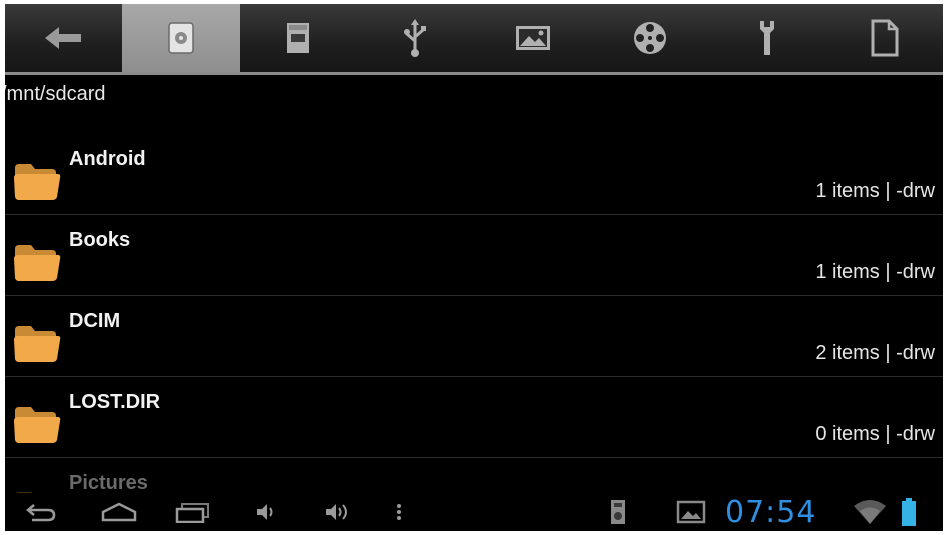 This screenshot has width=945, height=535. What do you see at coordinates (95, 321) in the screenshot?
I see `file-name: DCIM` at bounding box center [95, 321].